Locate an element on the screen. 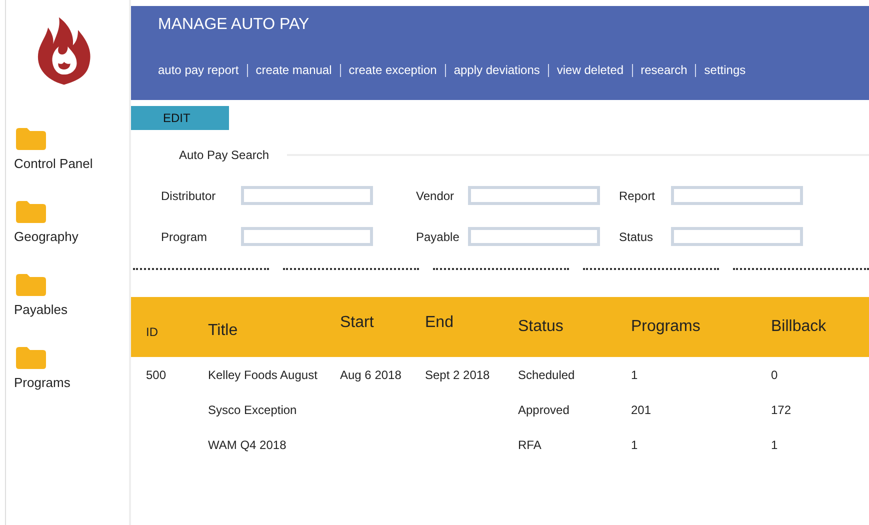  table-cell: Sysco Exception is located at coordinates (252, 409).